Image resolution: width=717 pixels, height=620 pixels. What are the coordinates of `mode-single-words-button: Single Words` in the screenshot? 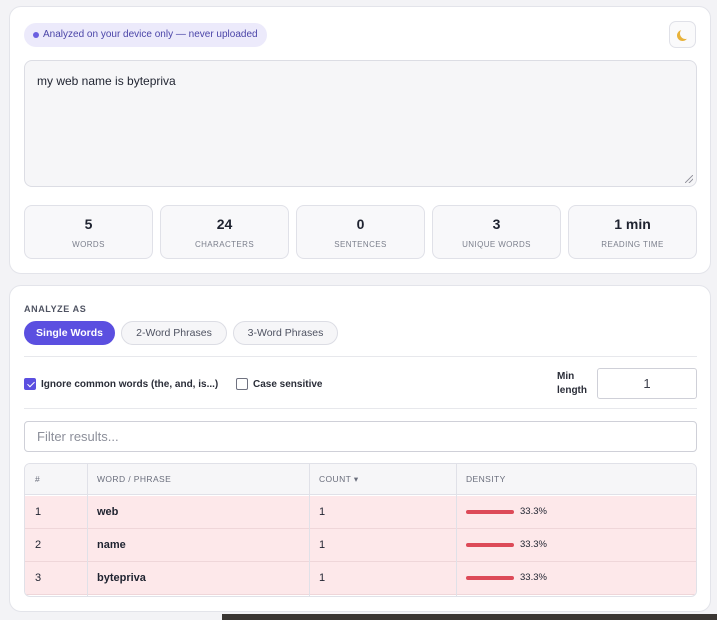 It's located at (69, 333).